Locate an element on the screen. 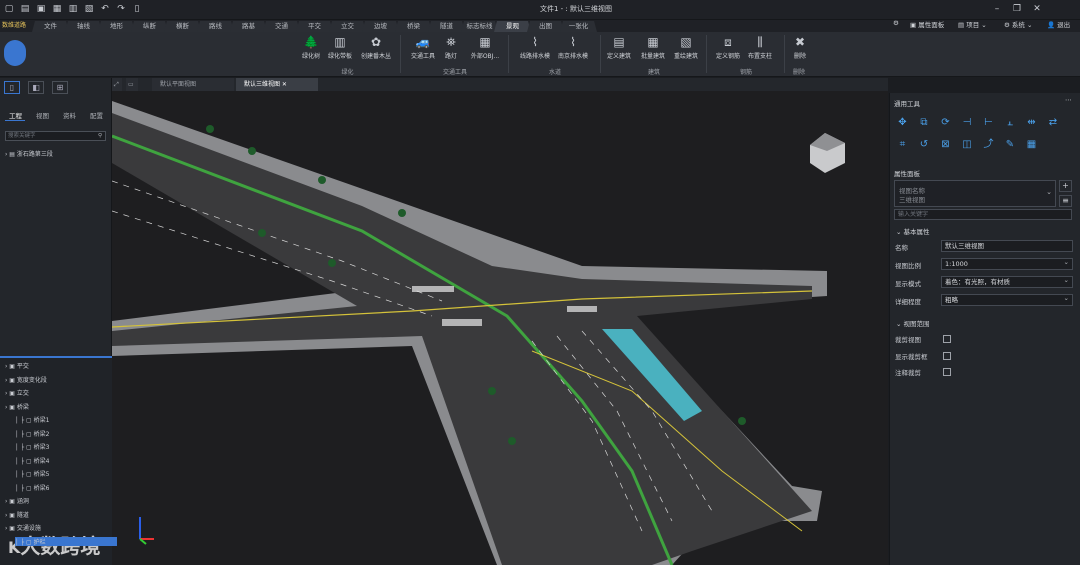 The height and width of the screenshot is (565, 1080). tree-item: │ ├ ▢ 桥梁1 is located at coordinates (32, 419).